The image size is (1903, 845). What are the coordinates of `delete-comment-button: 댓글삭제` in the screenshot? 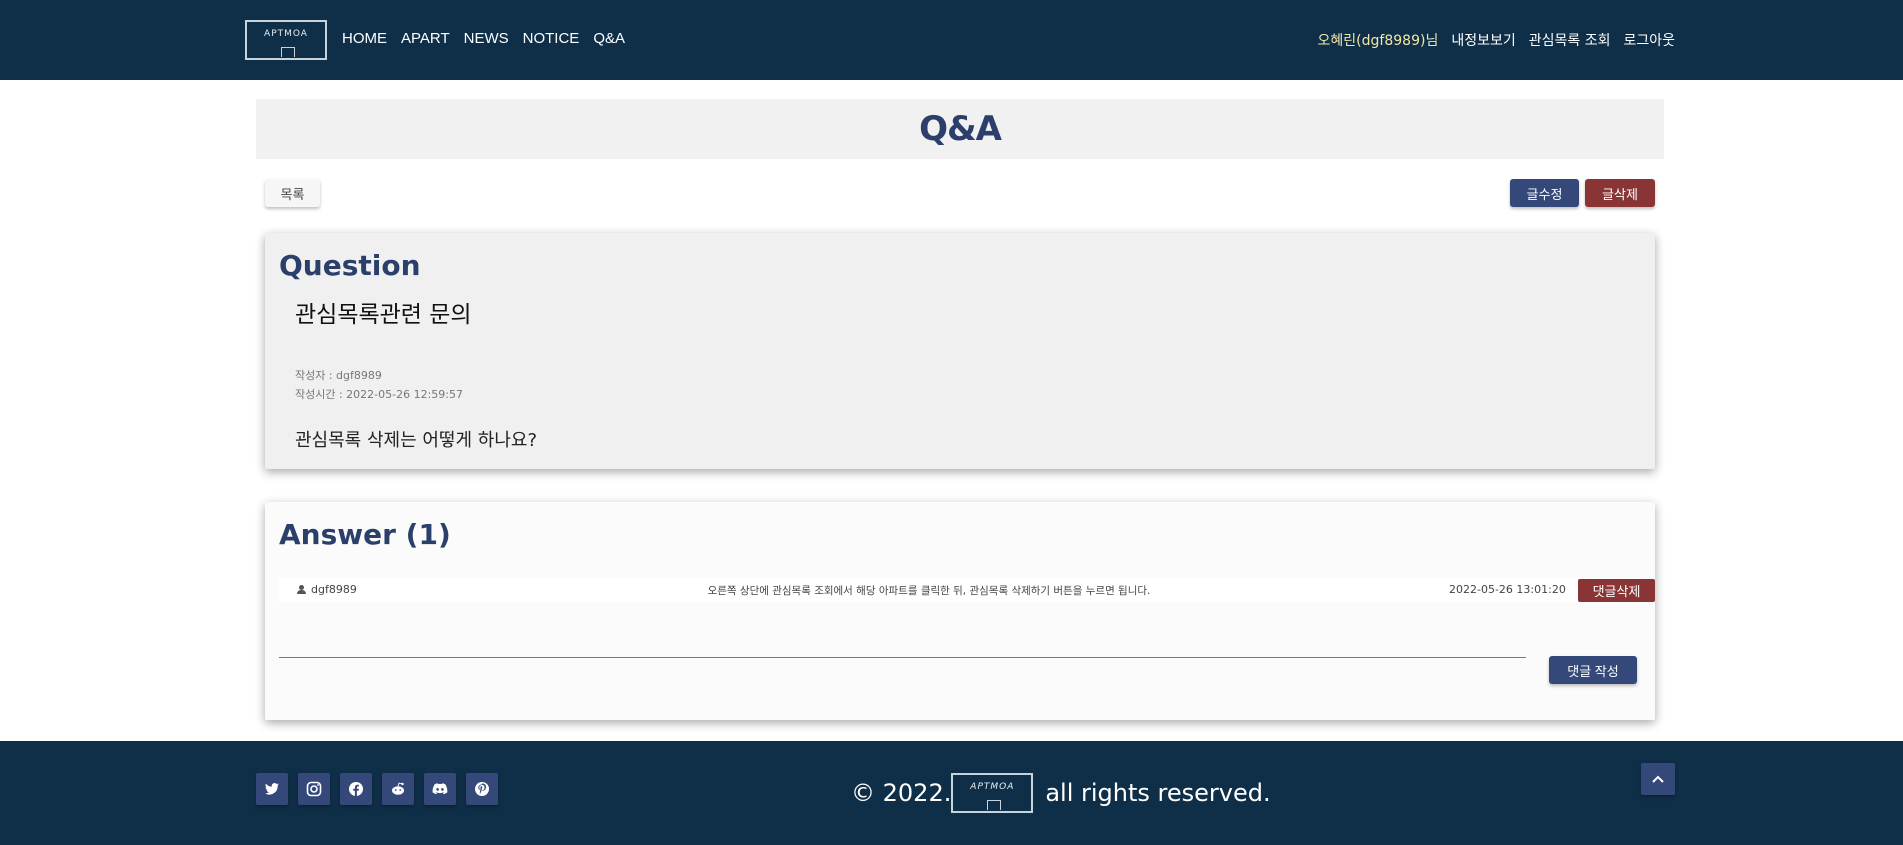 It's located at (1616, 590).